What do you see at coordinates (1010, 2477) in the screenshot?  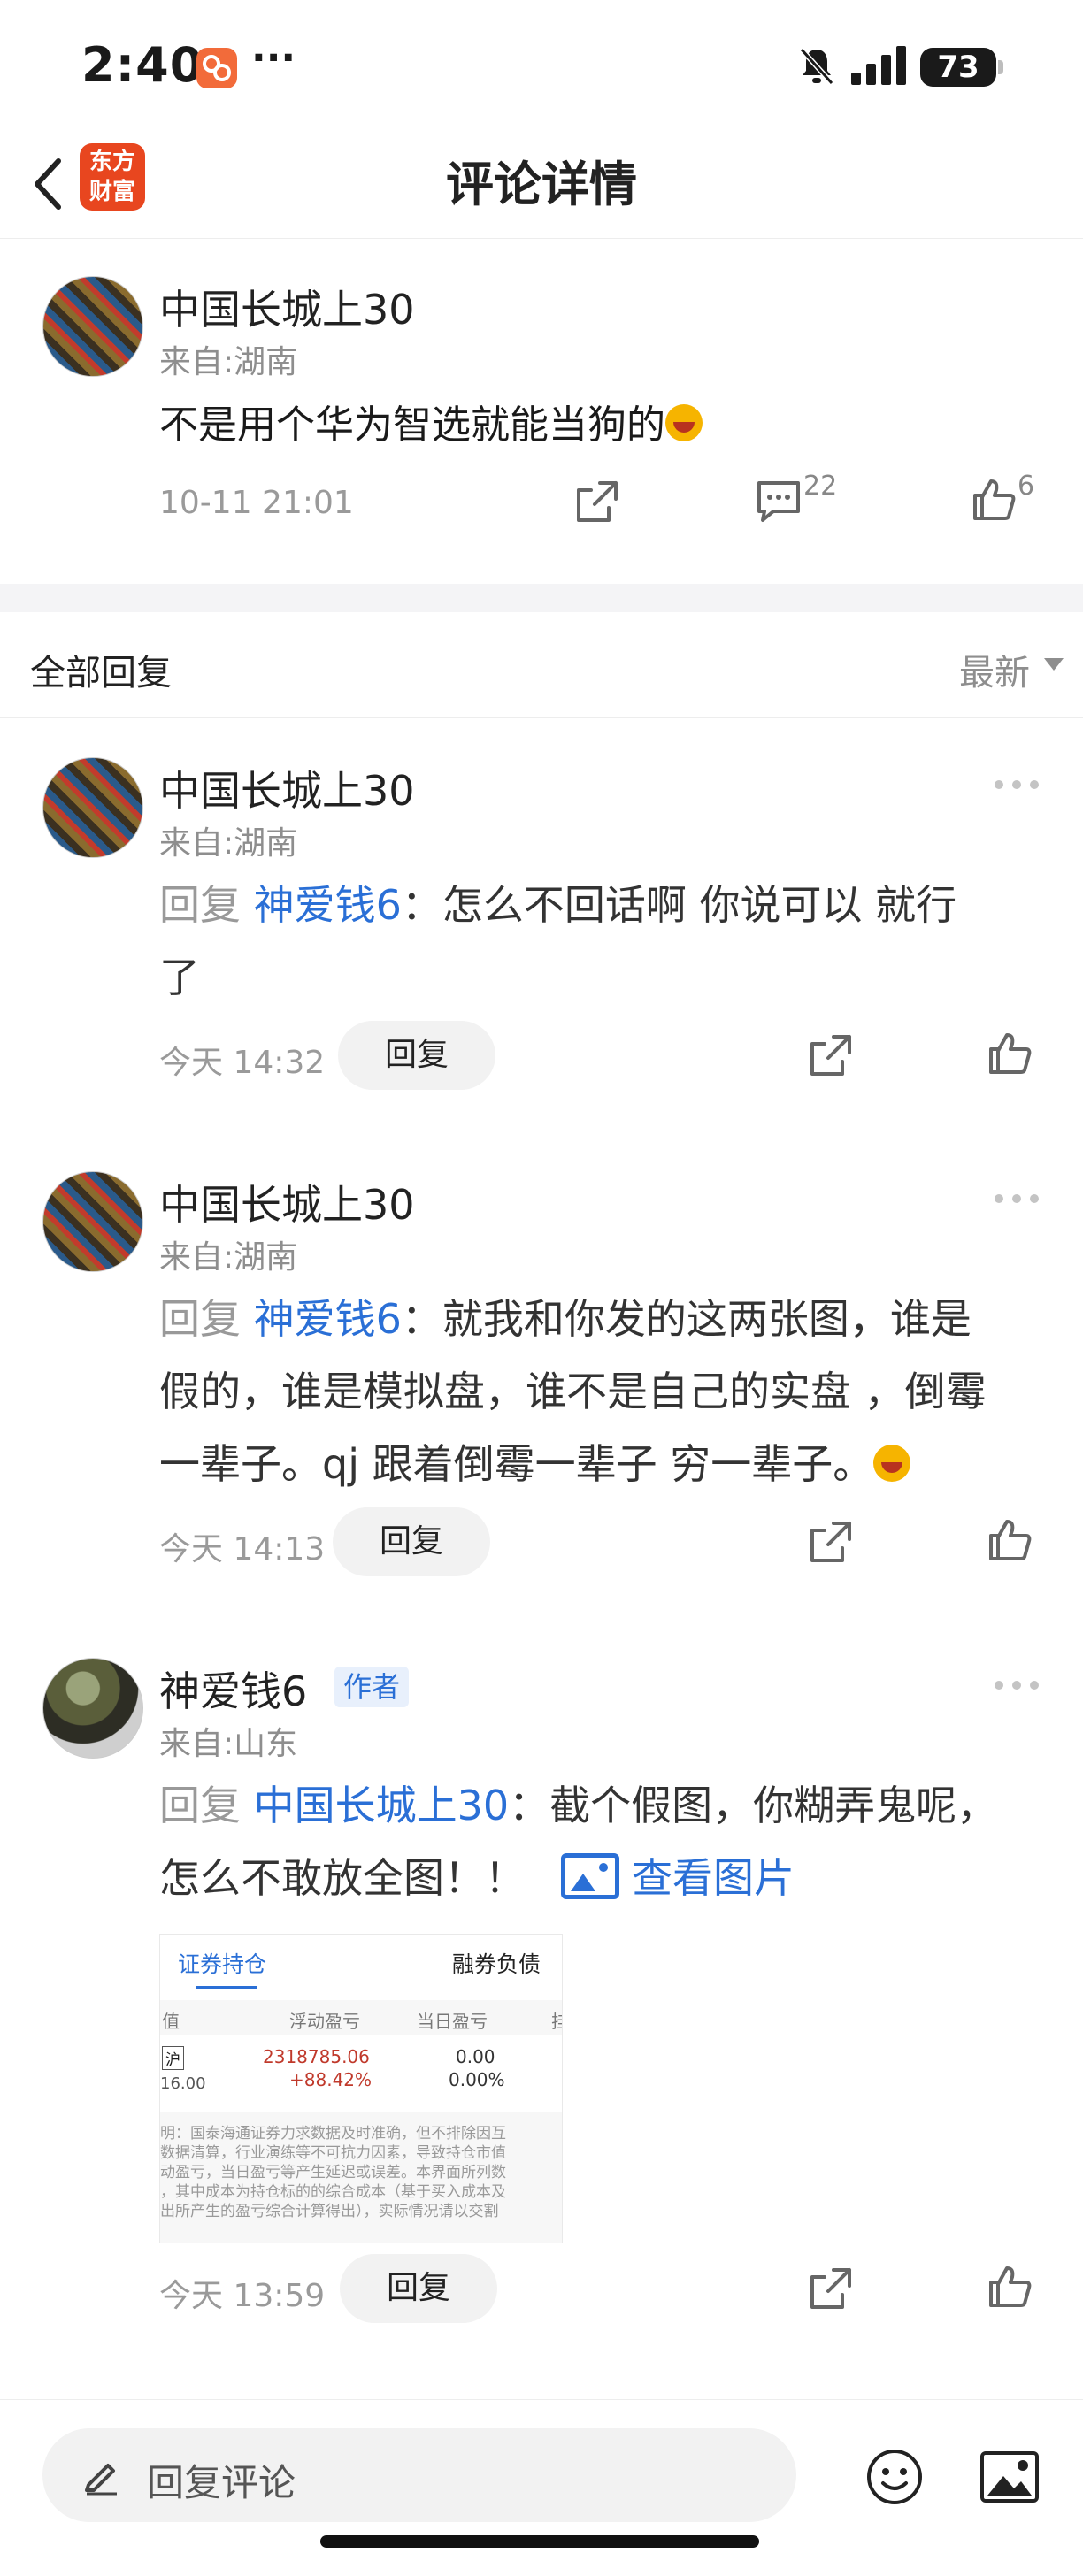 I see `image-upload-icon` at bounding box center [1010, 2477].